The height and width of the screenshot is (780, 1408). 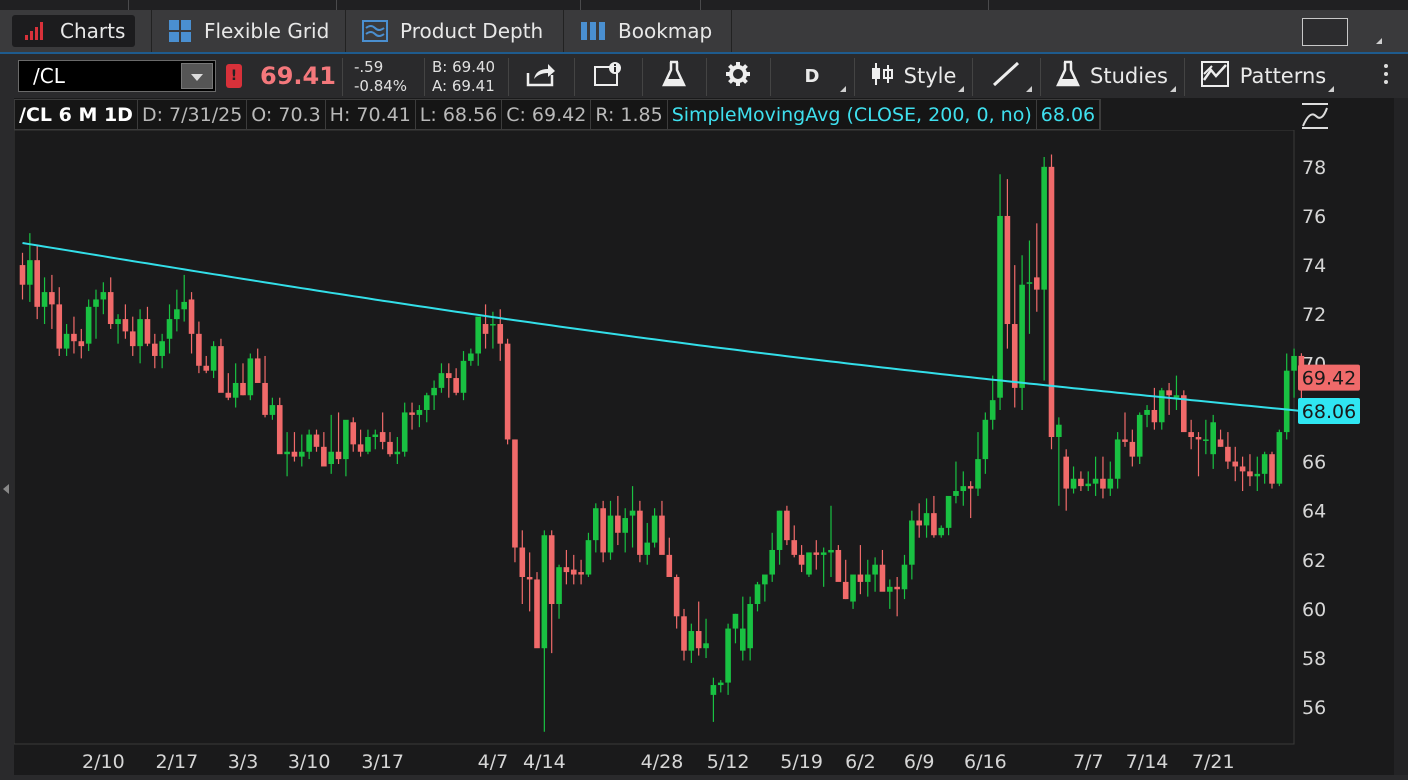 What do you see at coordinates (267, 31) in the screenshot?
I see `tab-label: Flexible Grid` at bounding box center [267, 31].